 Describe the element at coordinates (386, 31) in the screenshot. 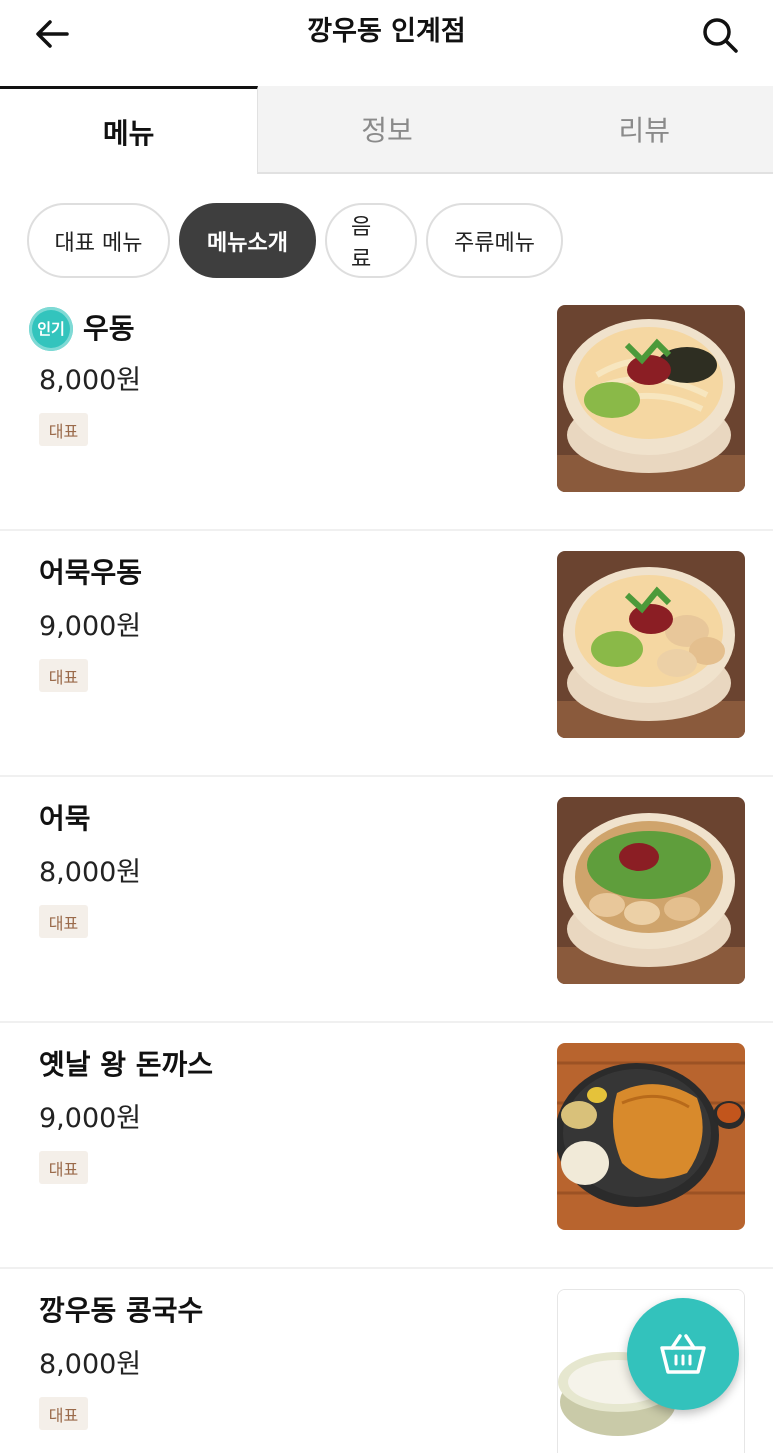

I see `page-title: 깡우동 인계점` at that location.